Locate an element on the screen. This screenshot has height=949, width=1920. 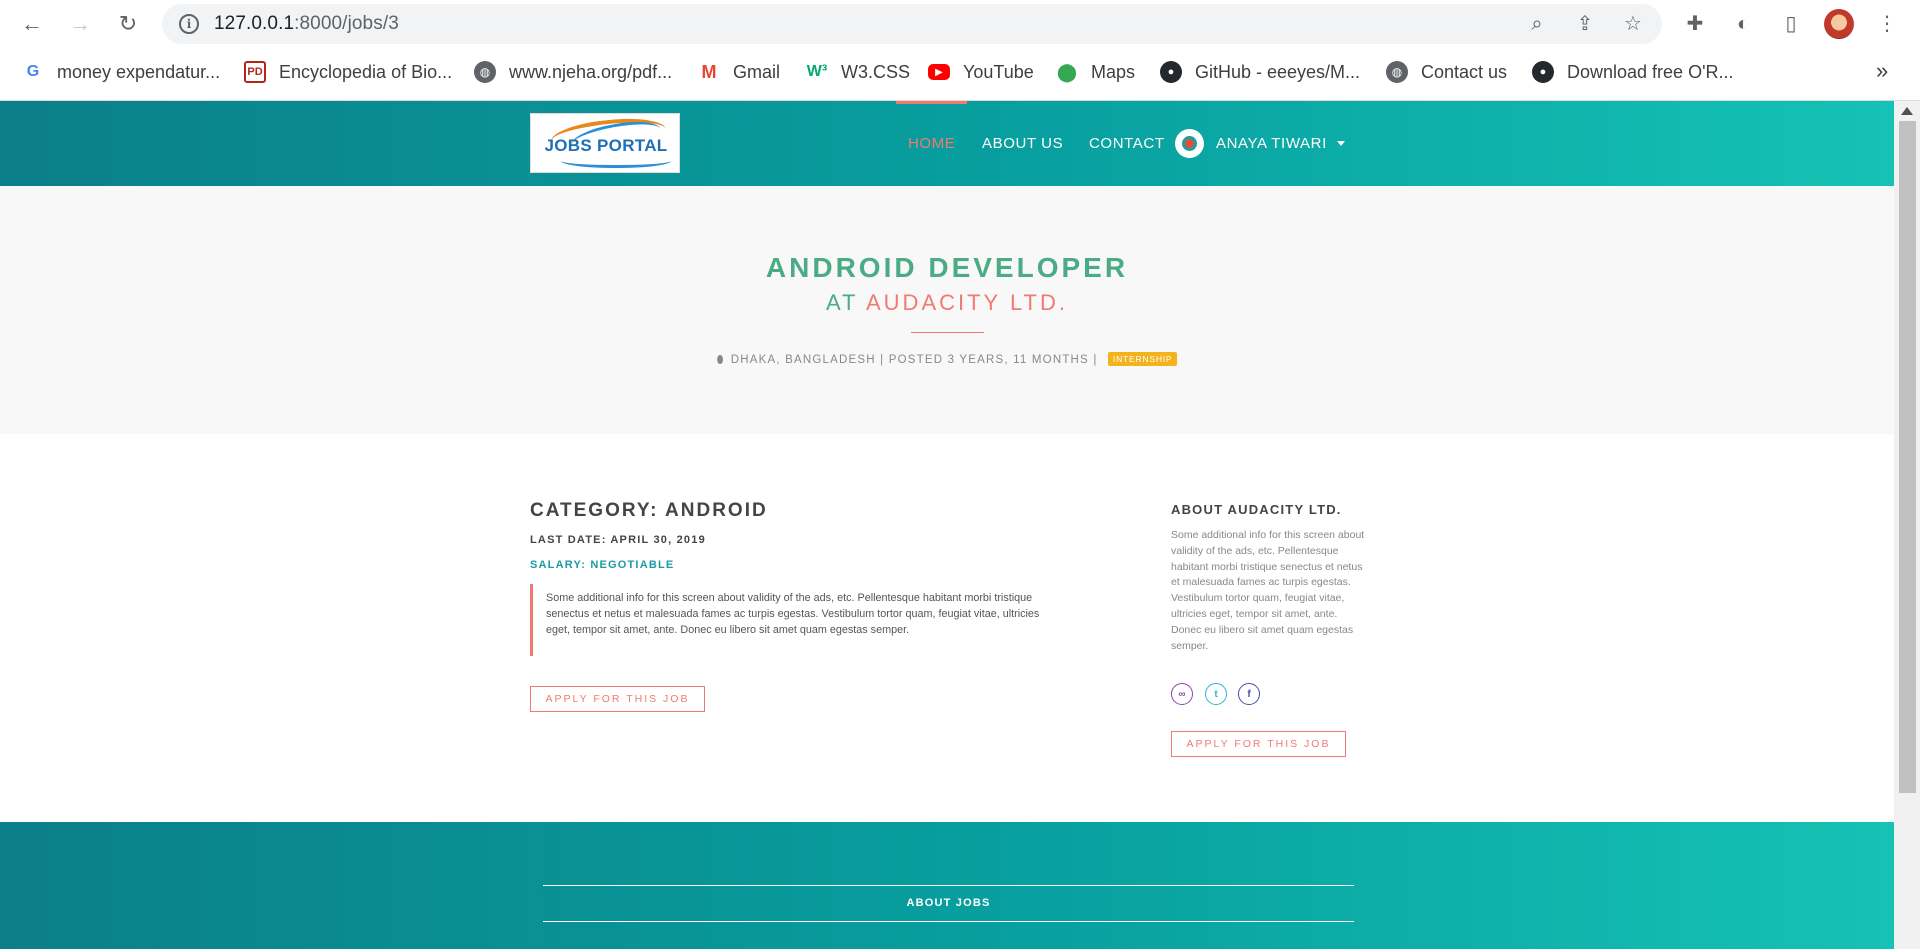
site-logo: JOBS PORTAL is located at coordinates (605, 143).